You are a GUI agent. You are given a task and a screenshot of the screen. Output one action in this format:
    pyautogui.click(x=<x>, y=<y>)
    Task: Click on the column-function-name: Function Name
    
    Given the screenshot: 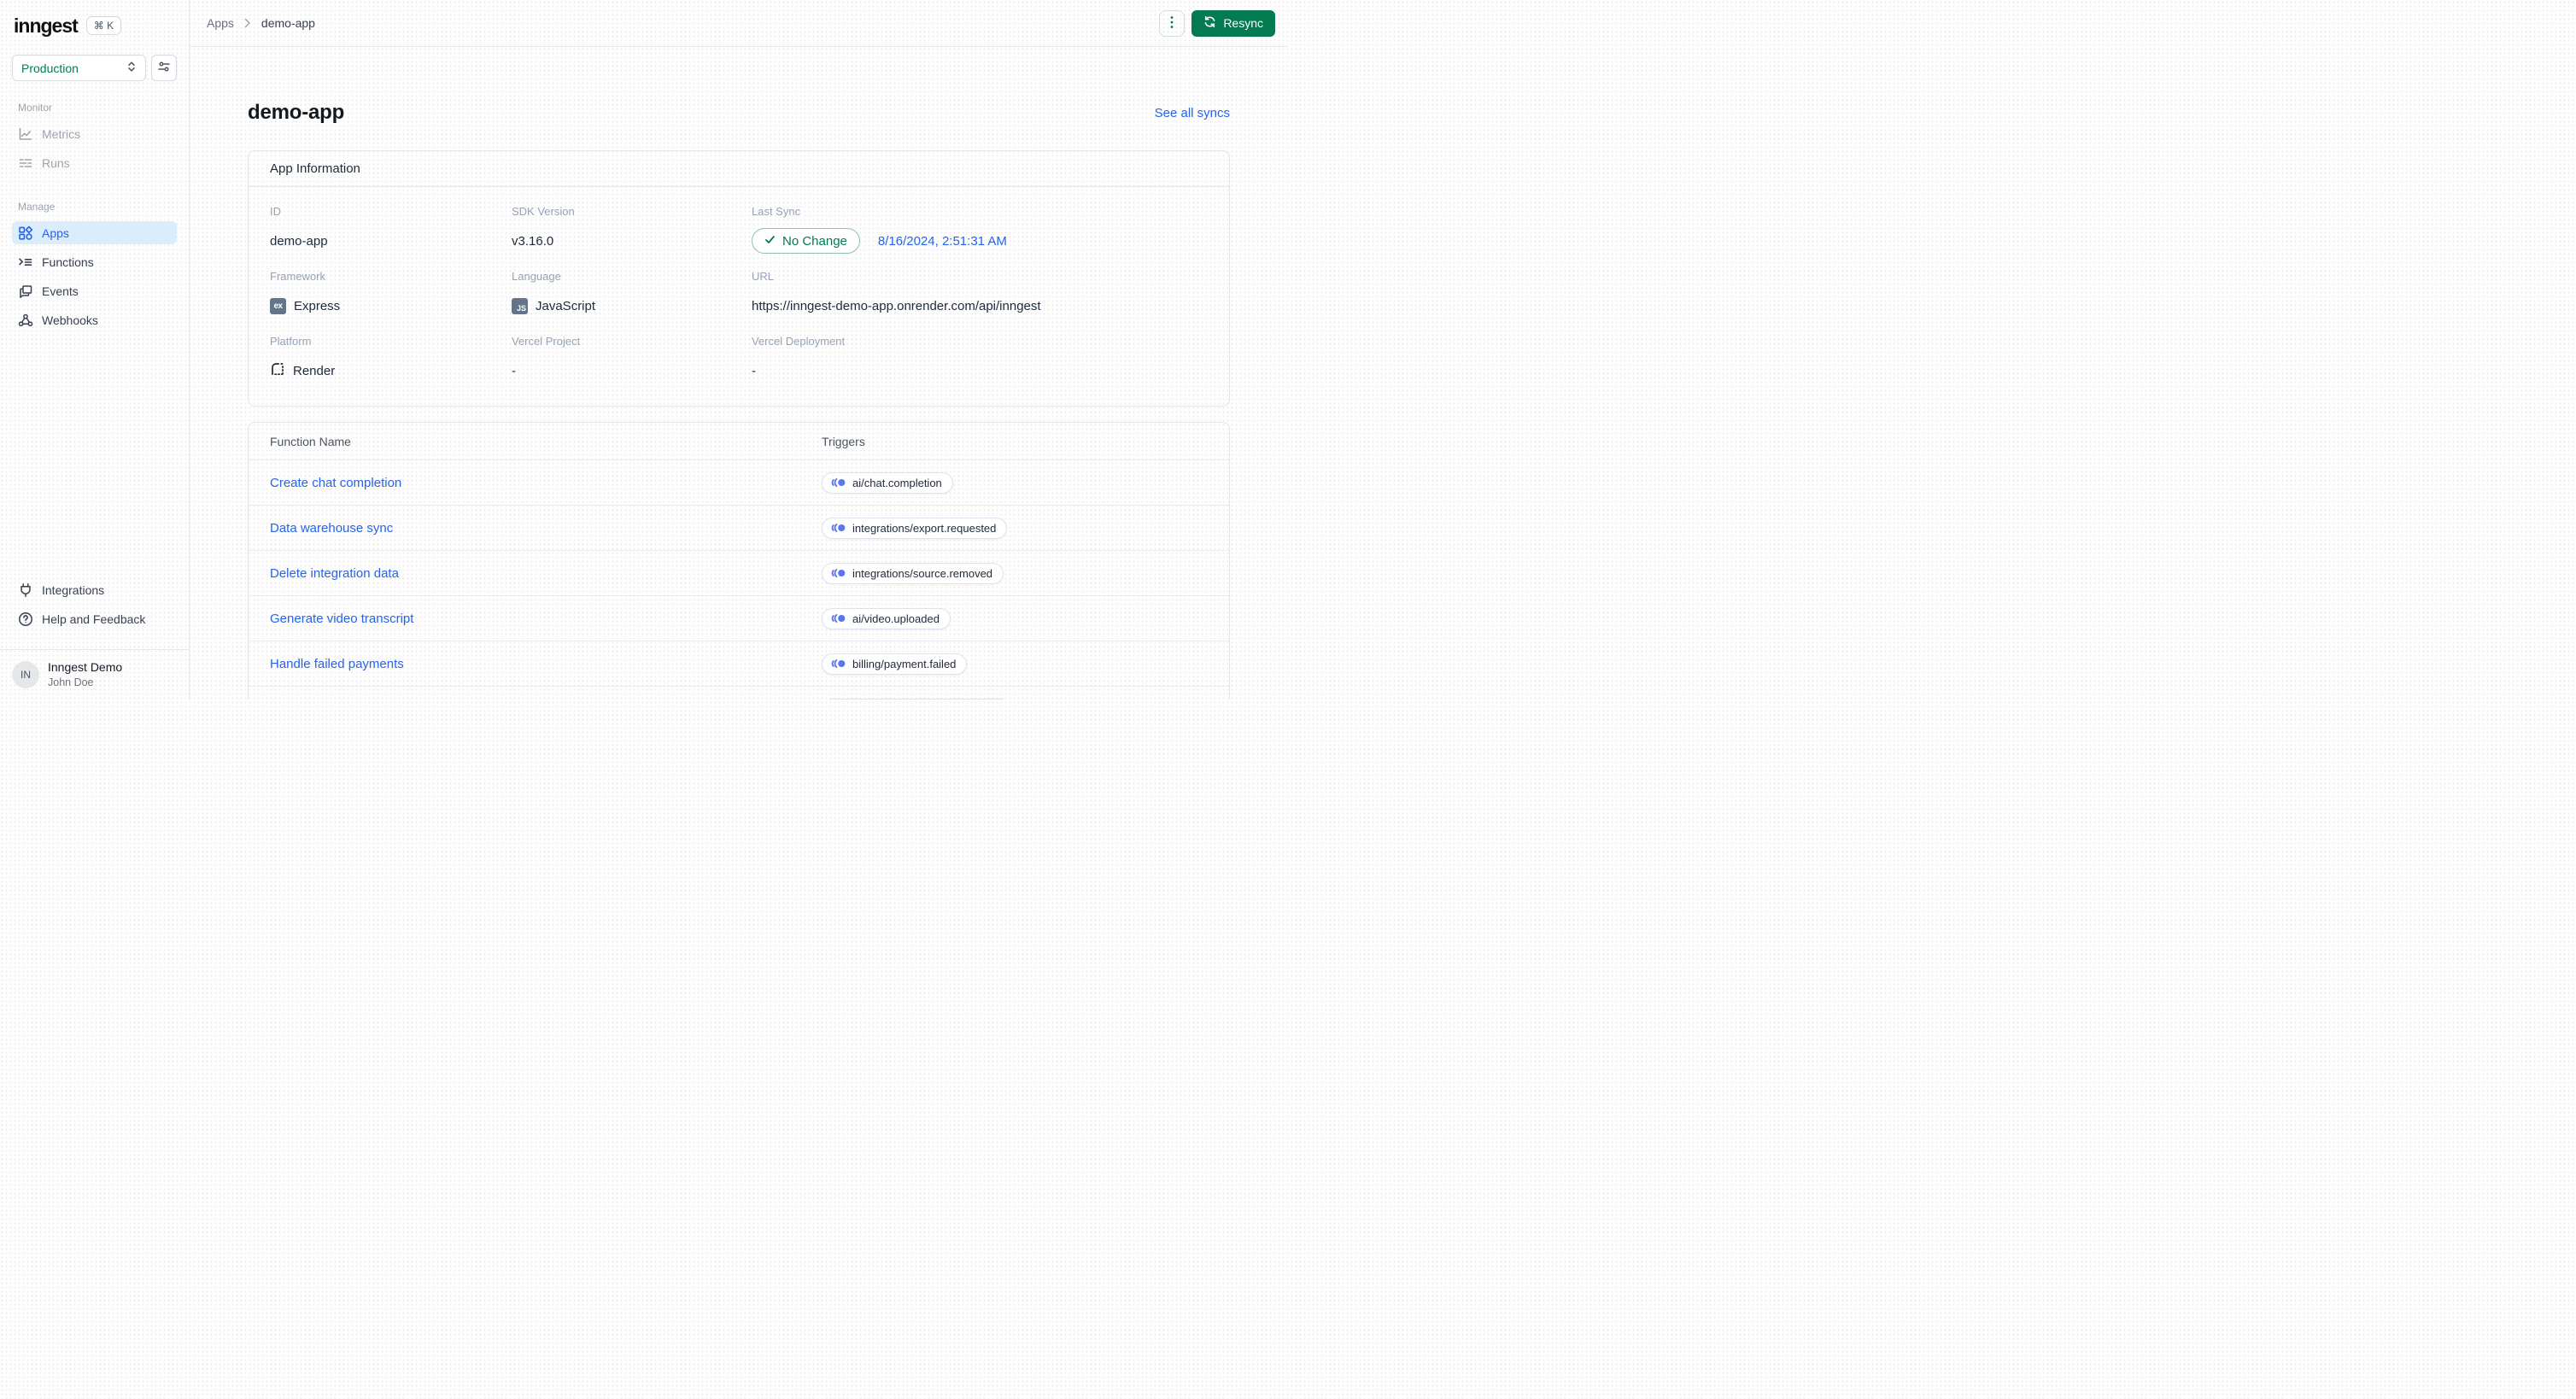 What is the action you would take?
    pyautogui.click(x=310, y=441)
    